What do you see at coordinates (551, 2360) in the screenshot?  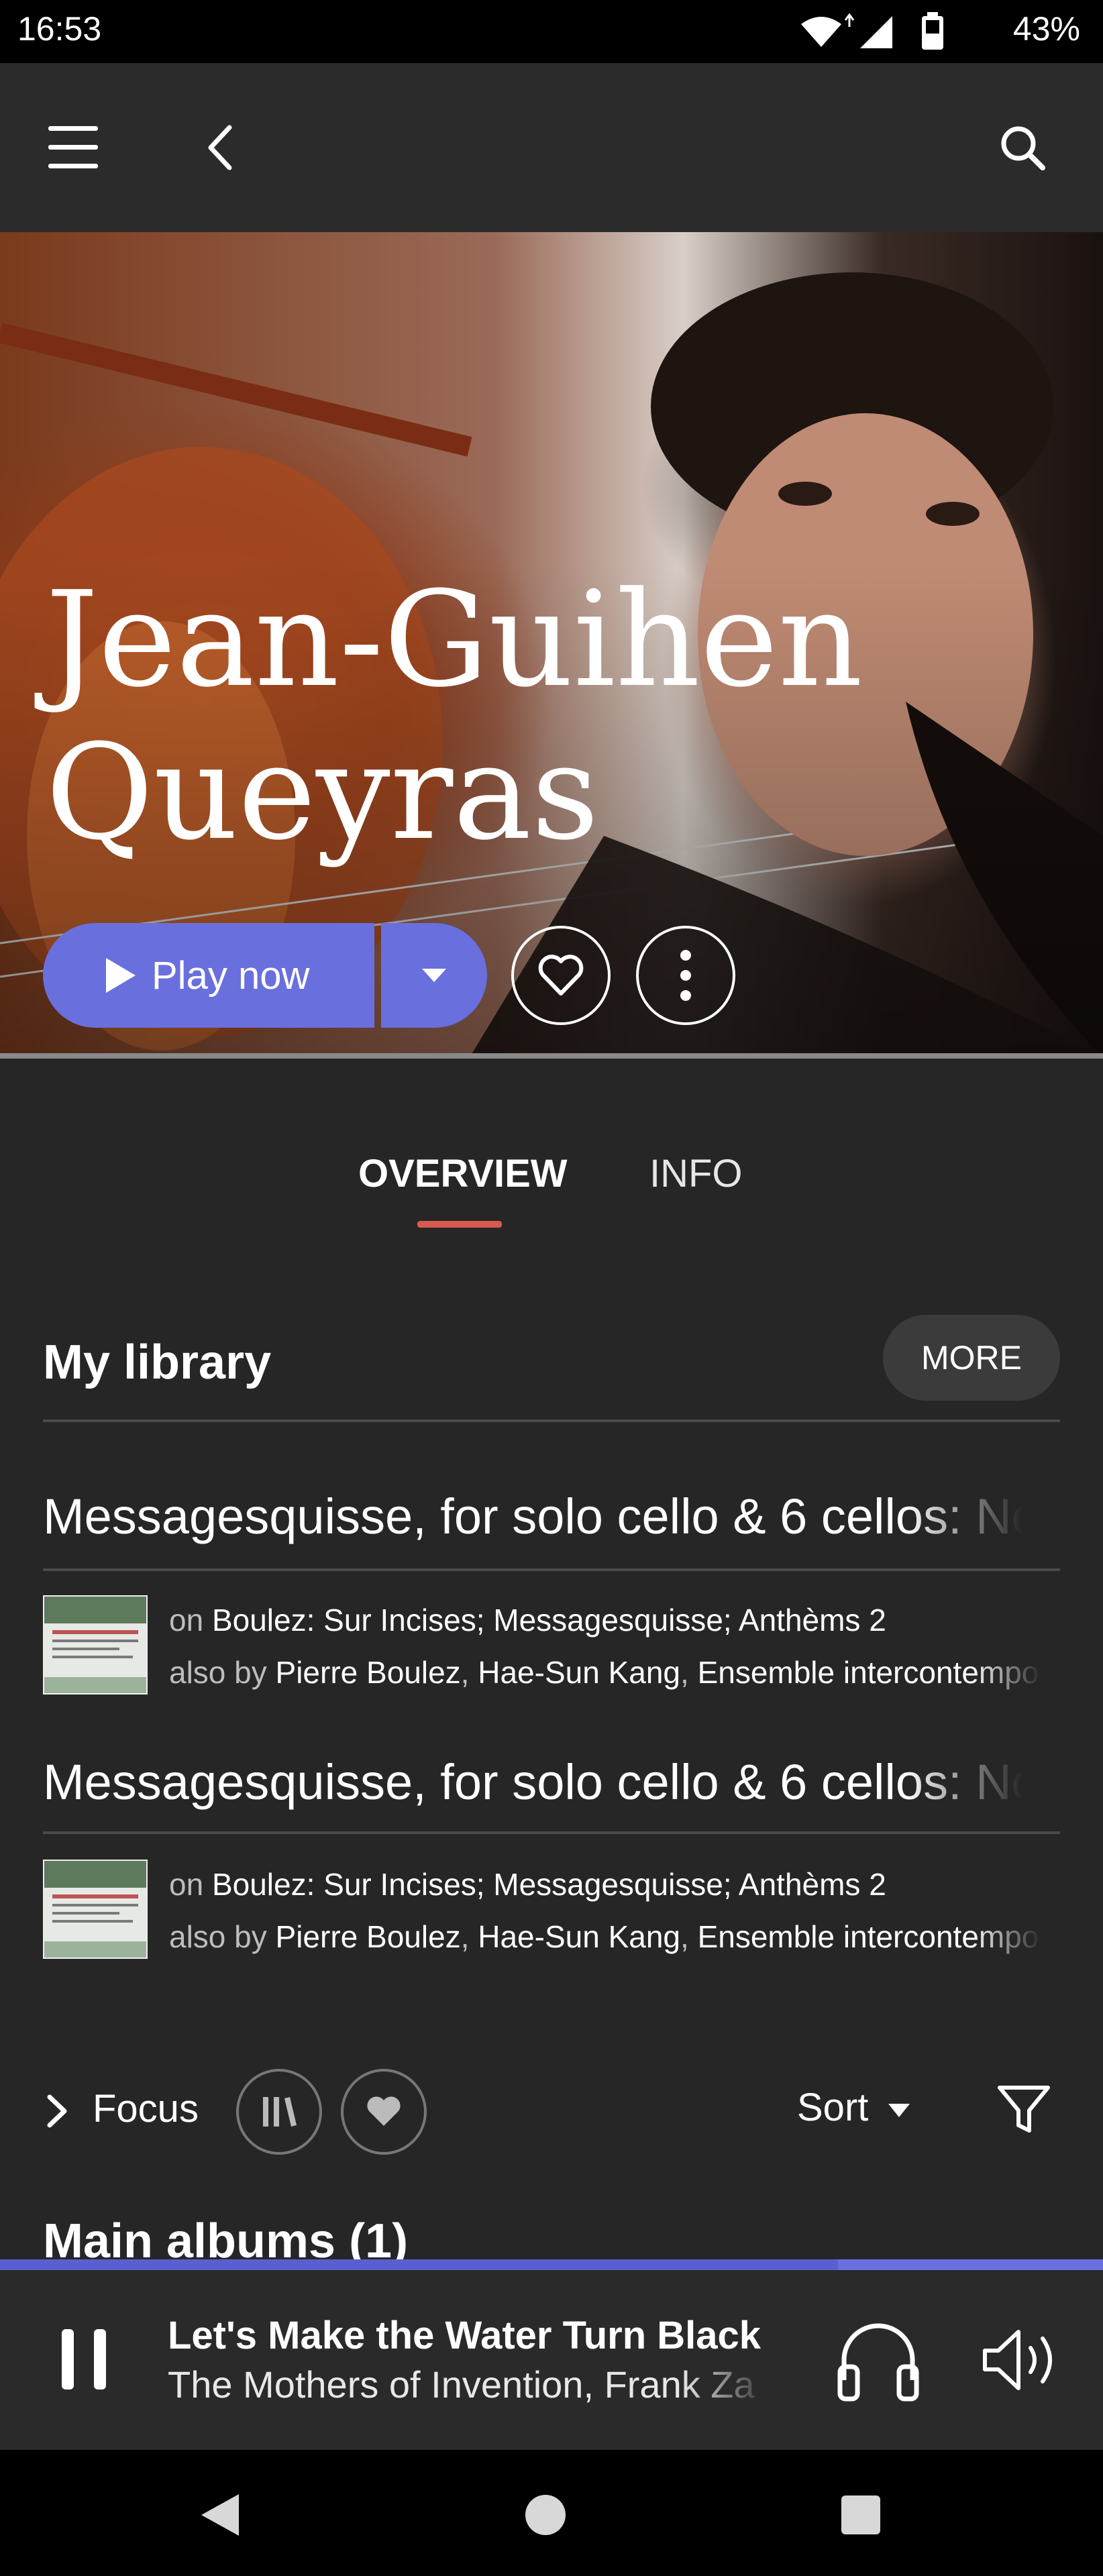 I see `mini-player` at bounding box center [551, 2360].